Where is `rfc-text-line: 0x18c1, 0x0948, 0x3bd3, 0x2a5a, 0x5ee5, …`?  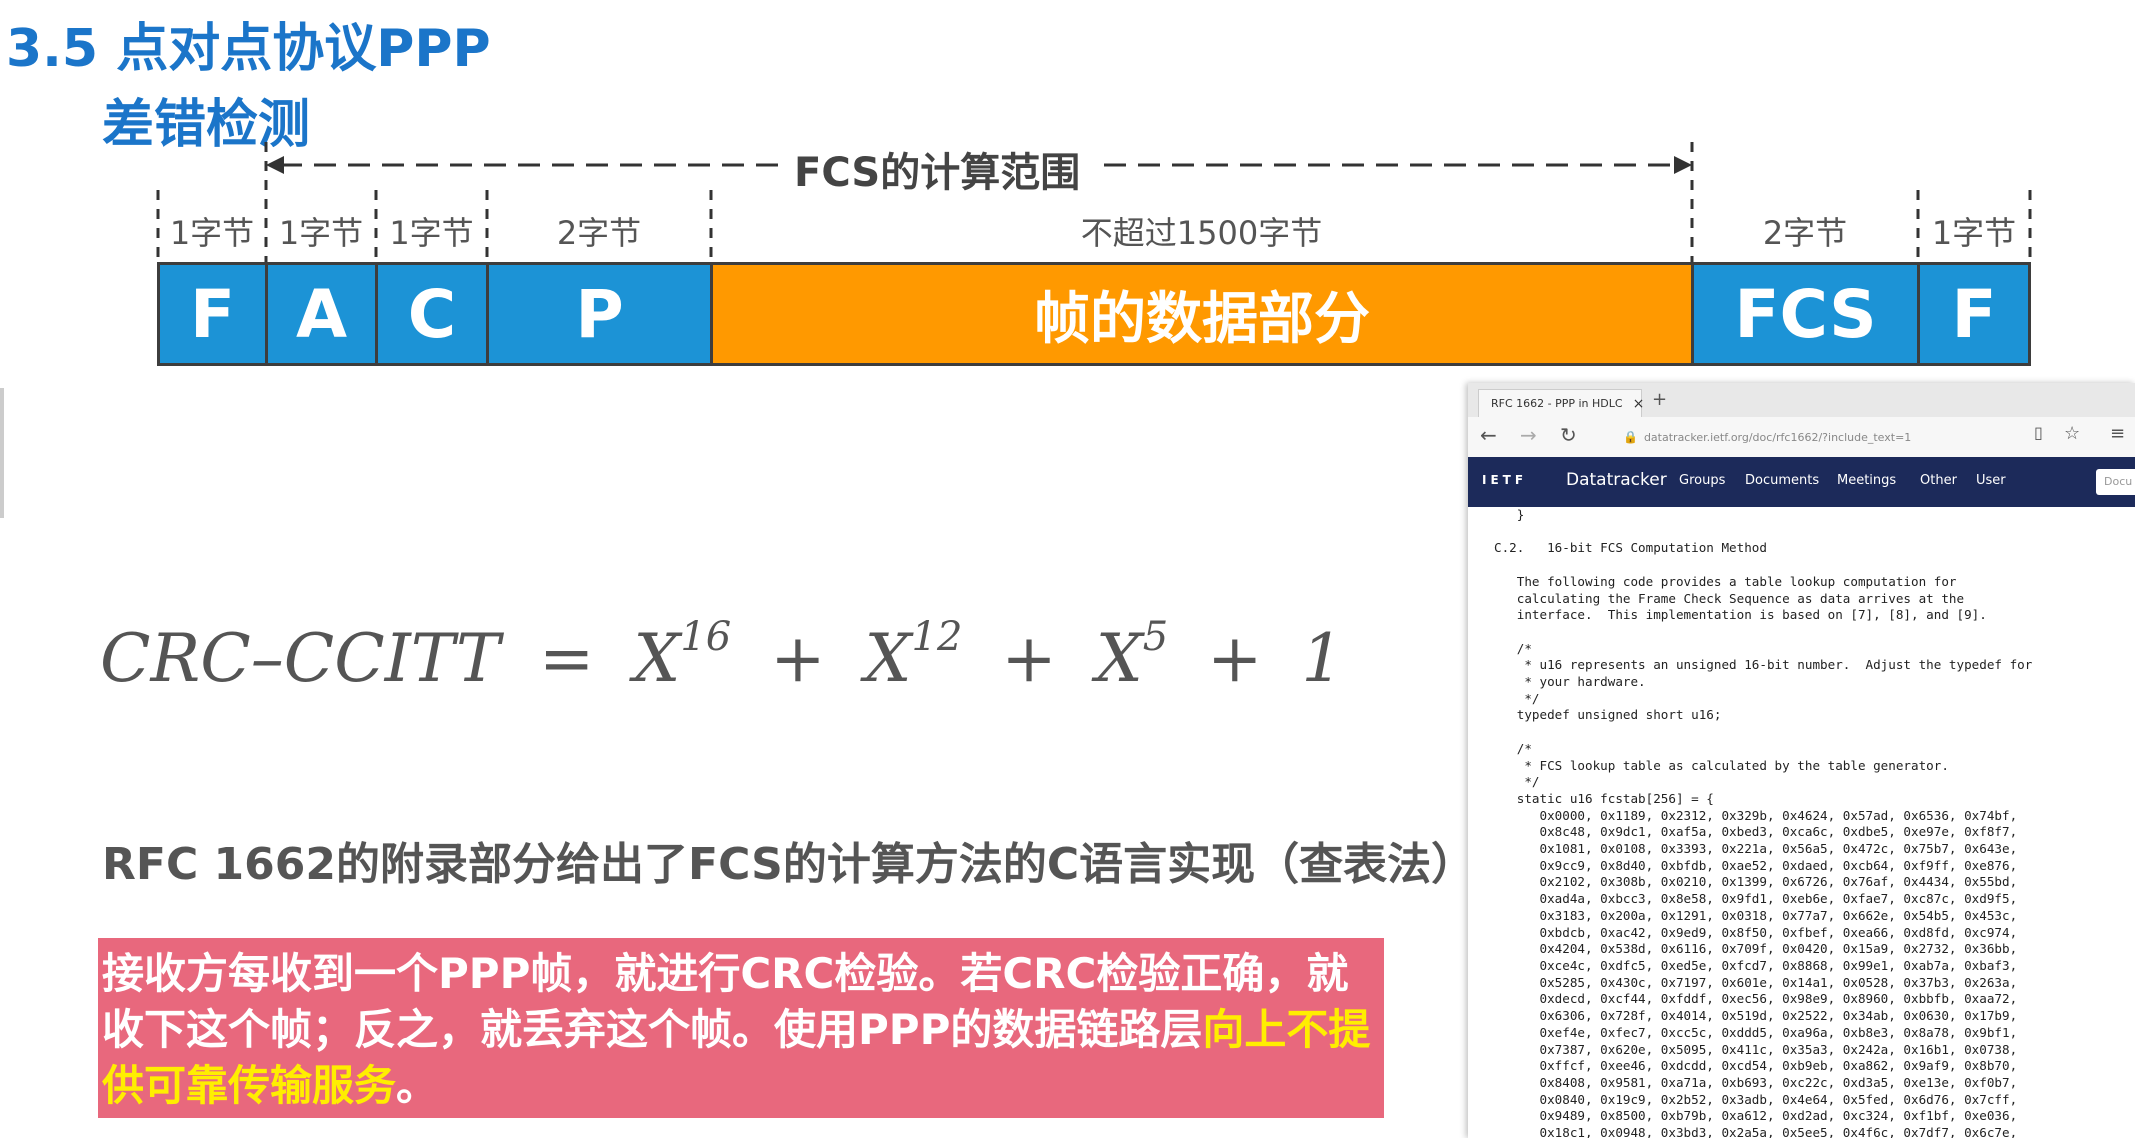 rfc-text-line: 0x18c1, 0x0948, 0x3bd3, 0x2a5a, 0x5ee5, … is located at coordinates (1756, 1131).